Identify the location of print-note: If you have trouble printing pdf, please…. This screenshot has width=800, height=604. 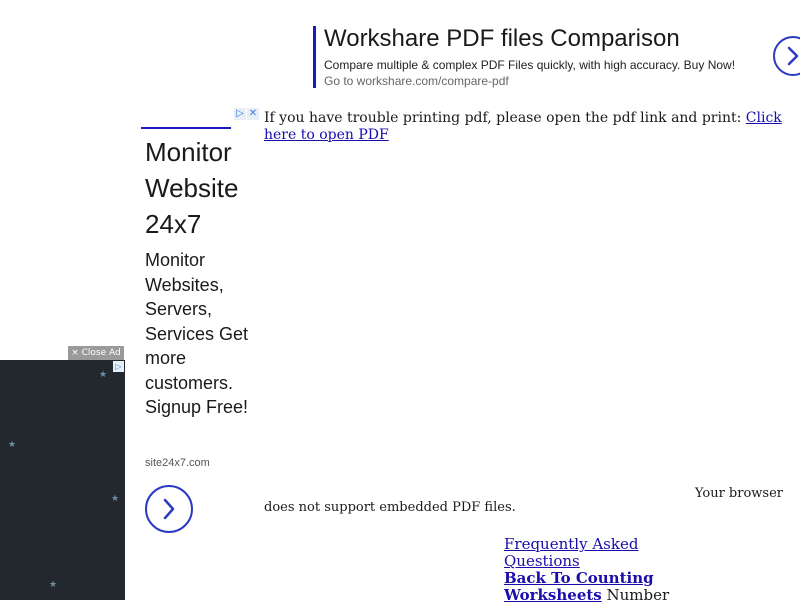
(529, 127).